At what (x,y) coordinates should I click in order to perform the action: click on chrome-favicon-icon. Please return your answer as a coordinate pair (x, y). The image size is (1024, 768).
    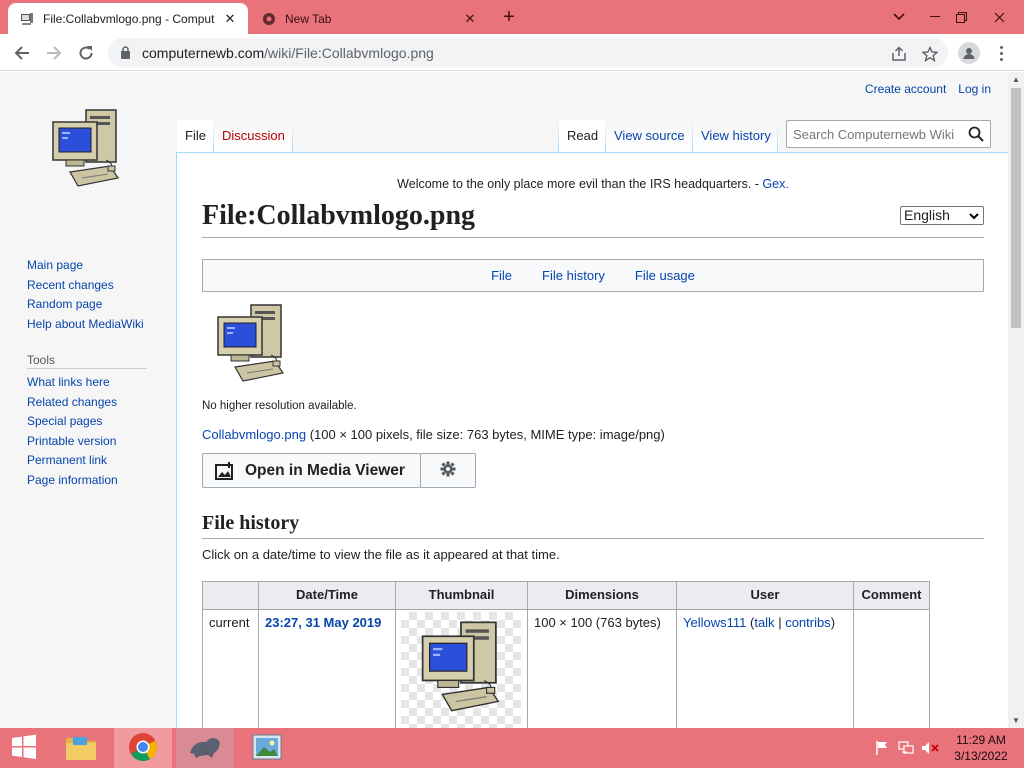
    Looking at the image, I should click on (269, 19).